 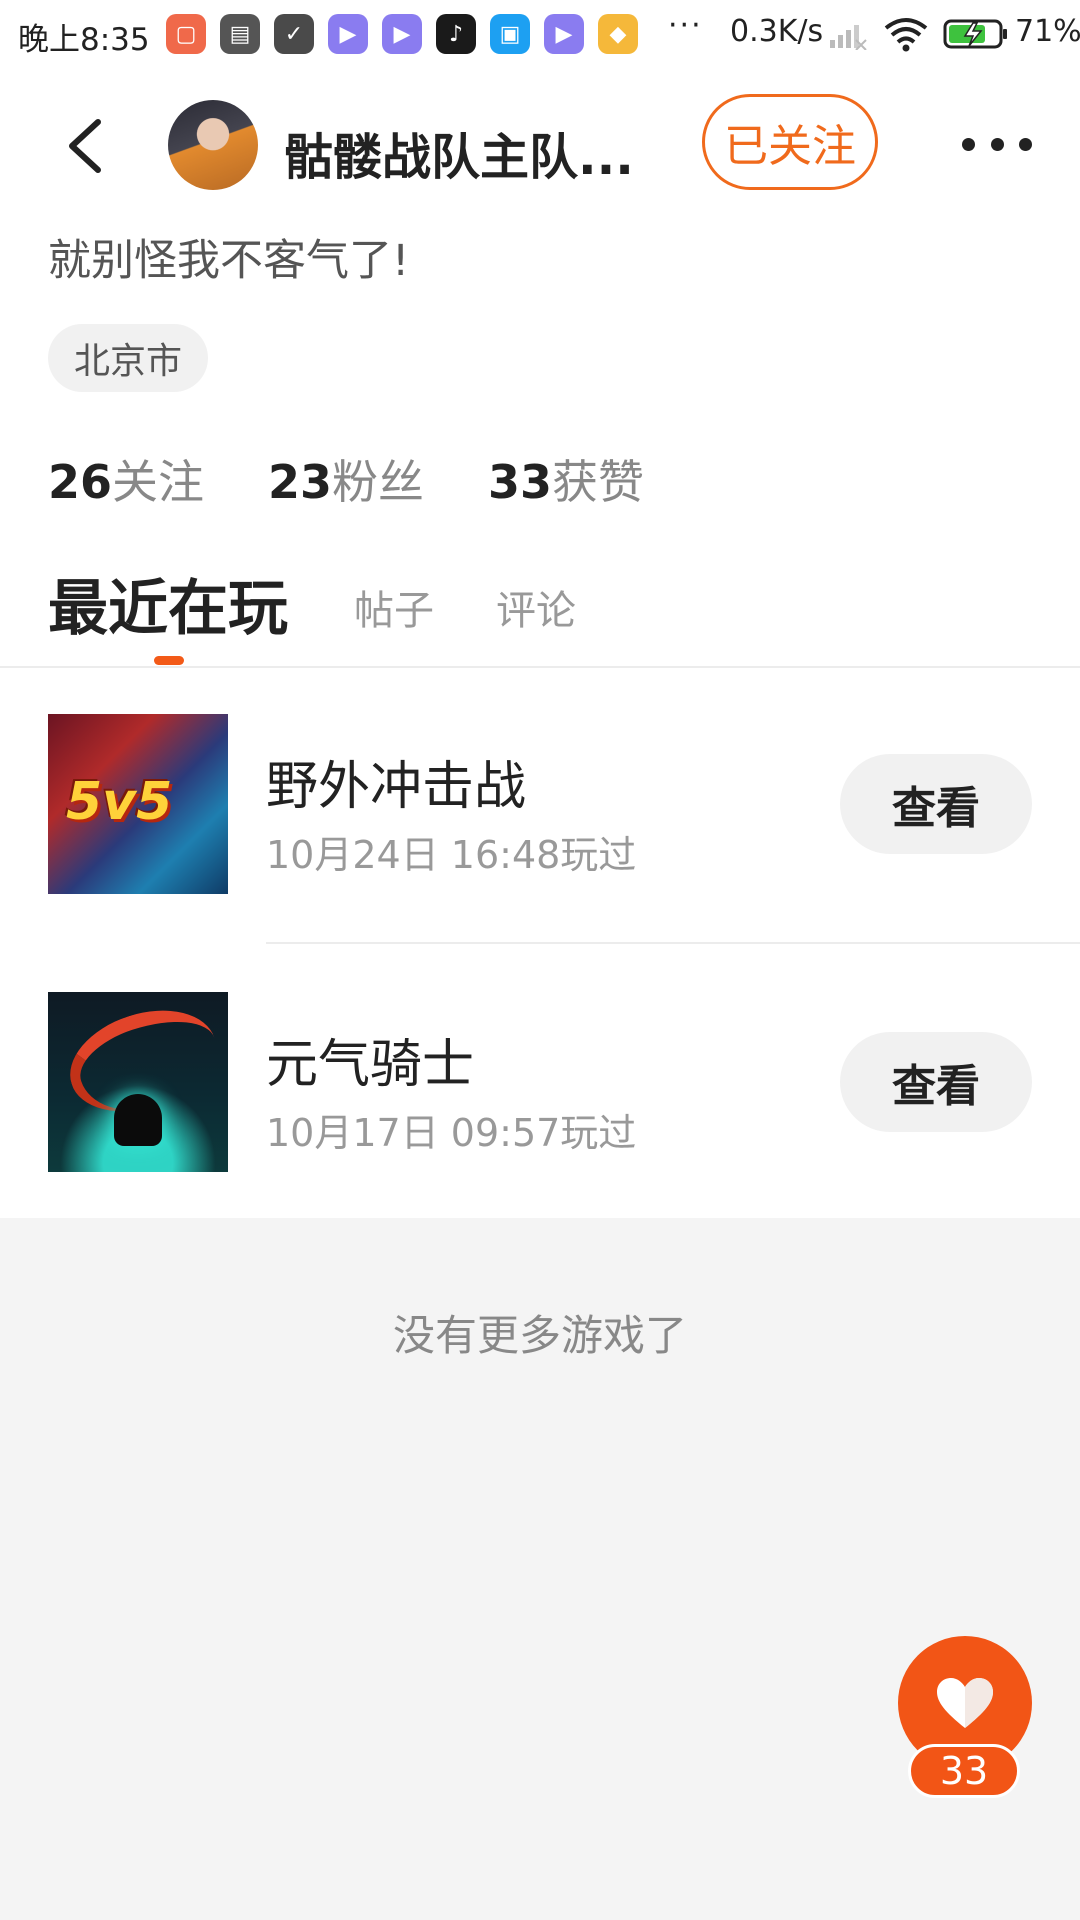 I want to click on status-bar: 晚上8:35 ▢ ▤ ✓ ▶ ▶ ♪ ▣ ▶ ◆ ··· 0.3K/s 71%, so click(x=540, y=36).